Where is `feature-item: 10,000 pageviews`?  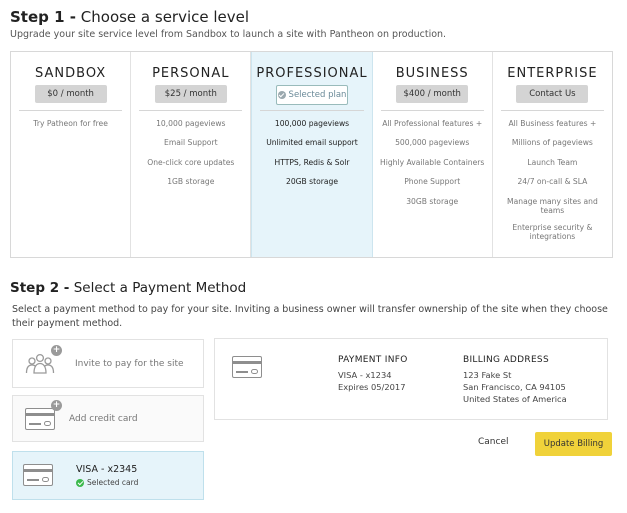
feature-item: 10,000 pageviews is located at coordinates (191, 123).